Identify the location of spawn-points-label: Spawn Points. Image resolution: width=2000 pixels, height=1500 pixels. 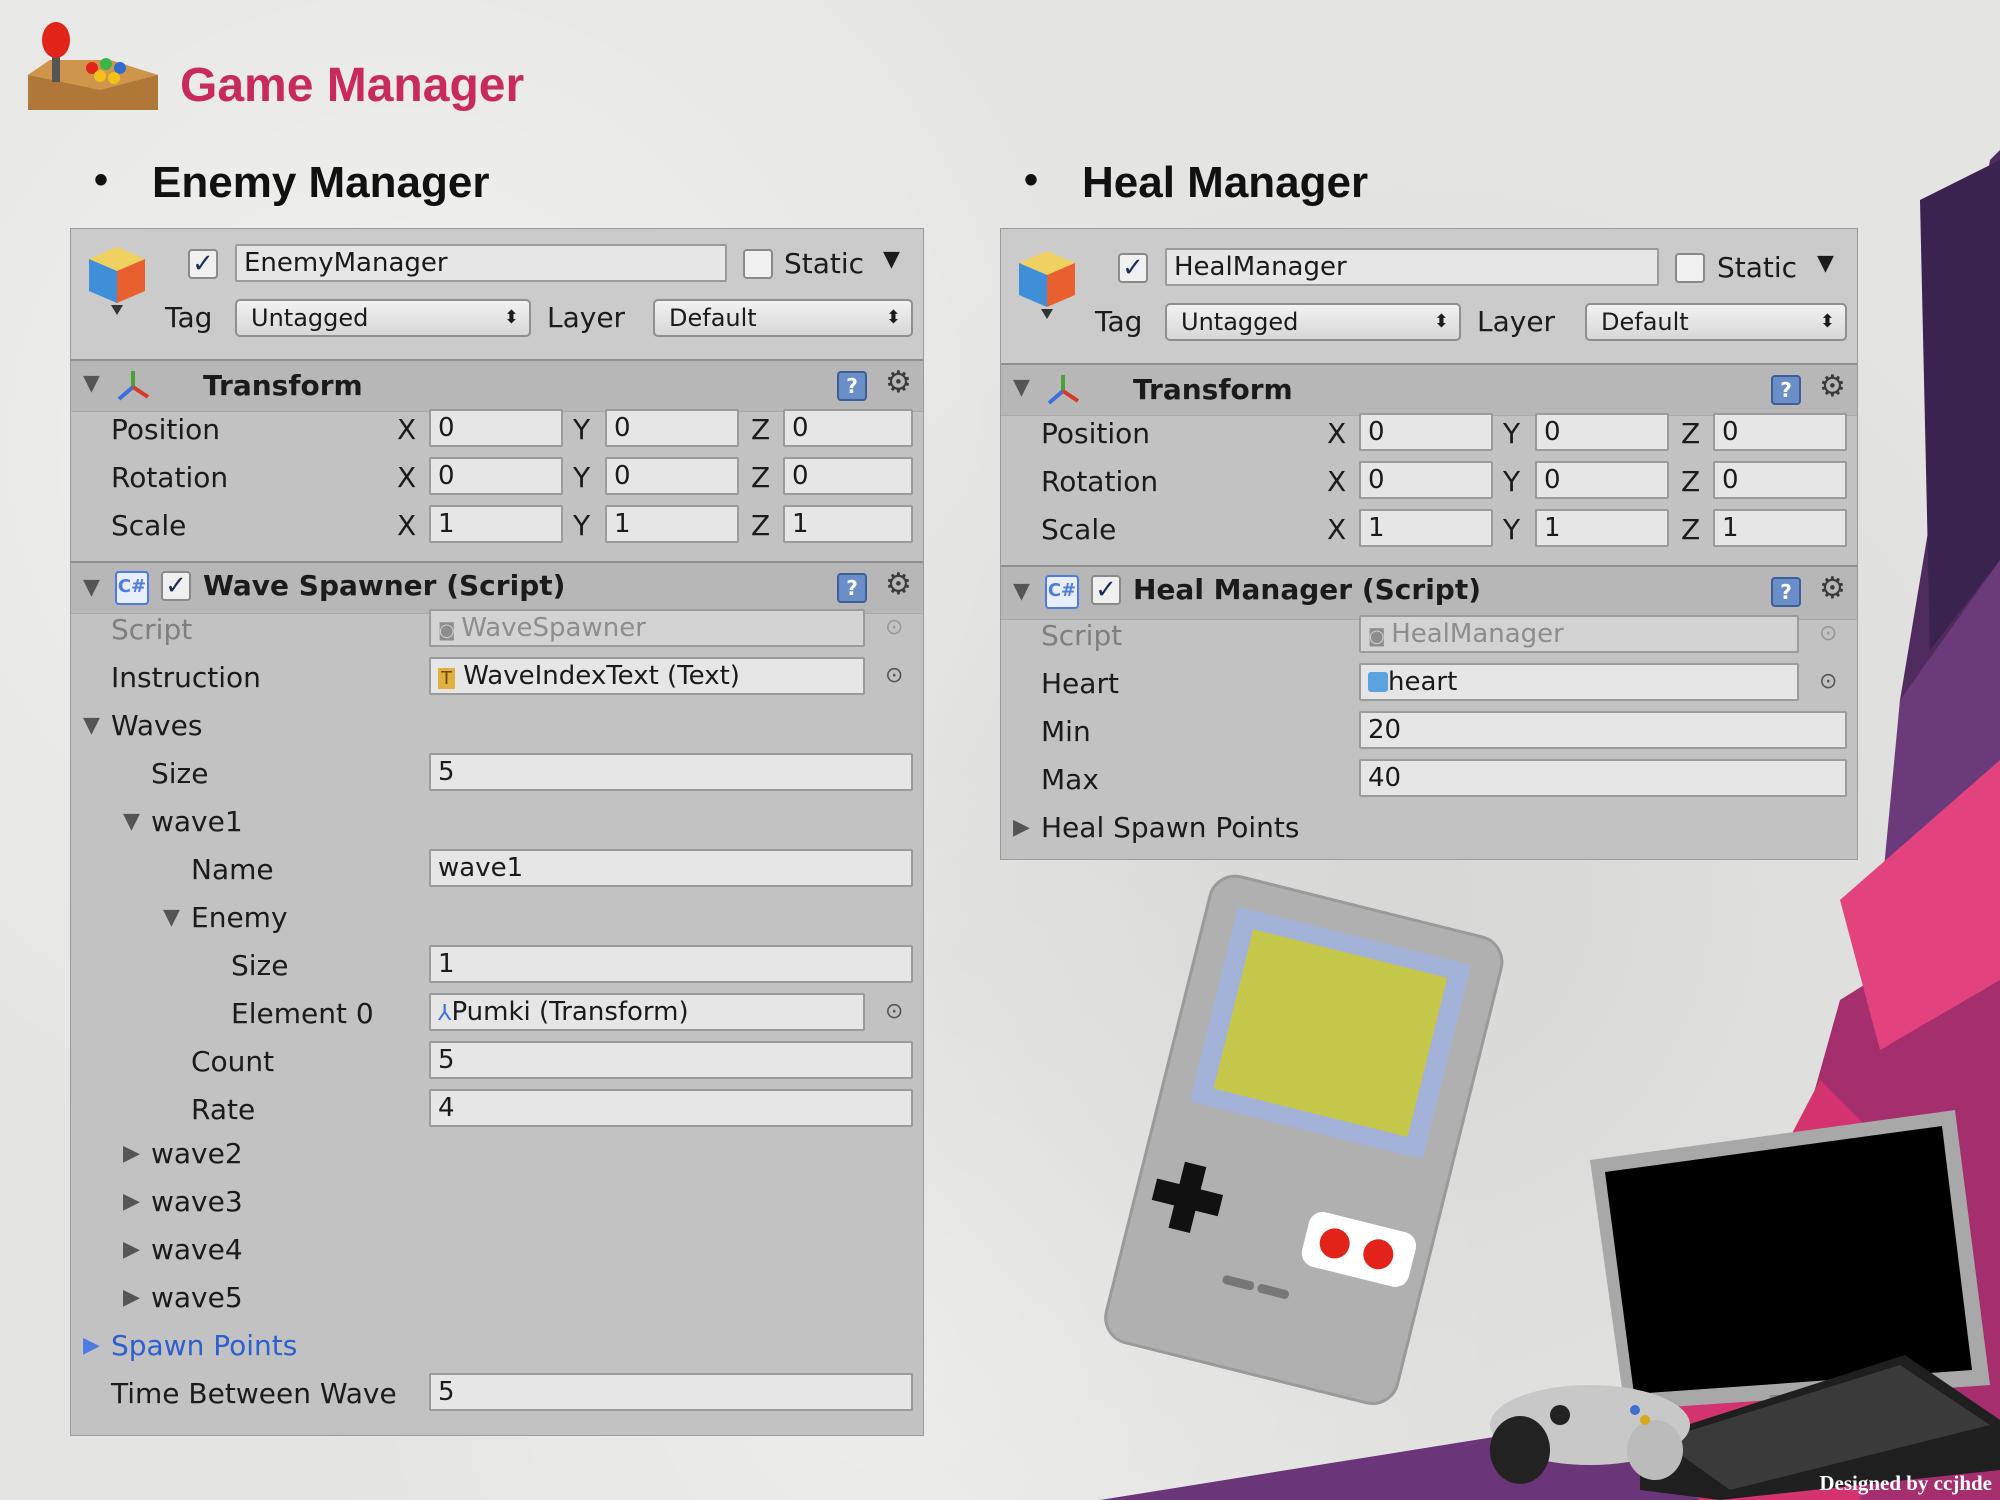
(204, 1345).